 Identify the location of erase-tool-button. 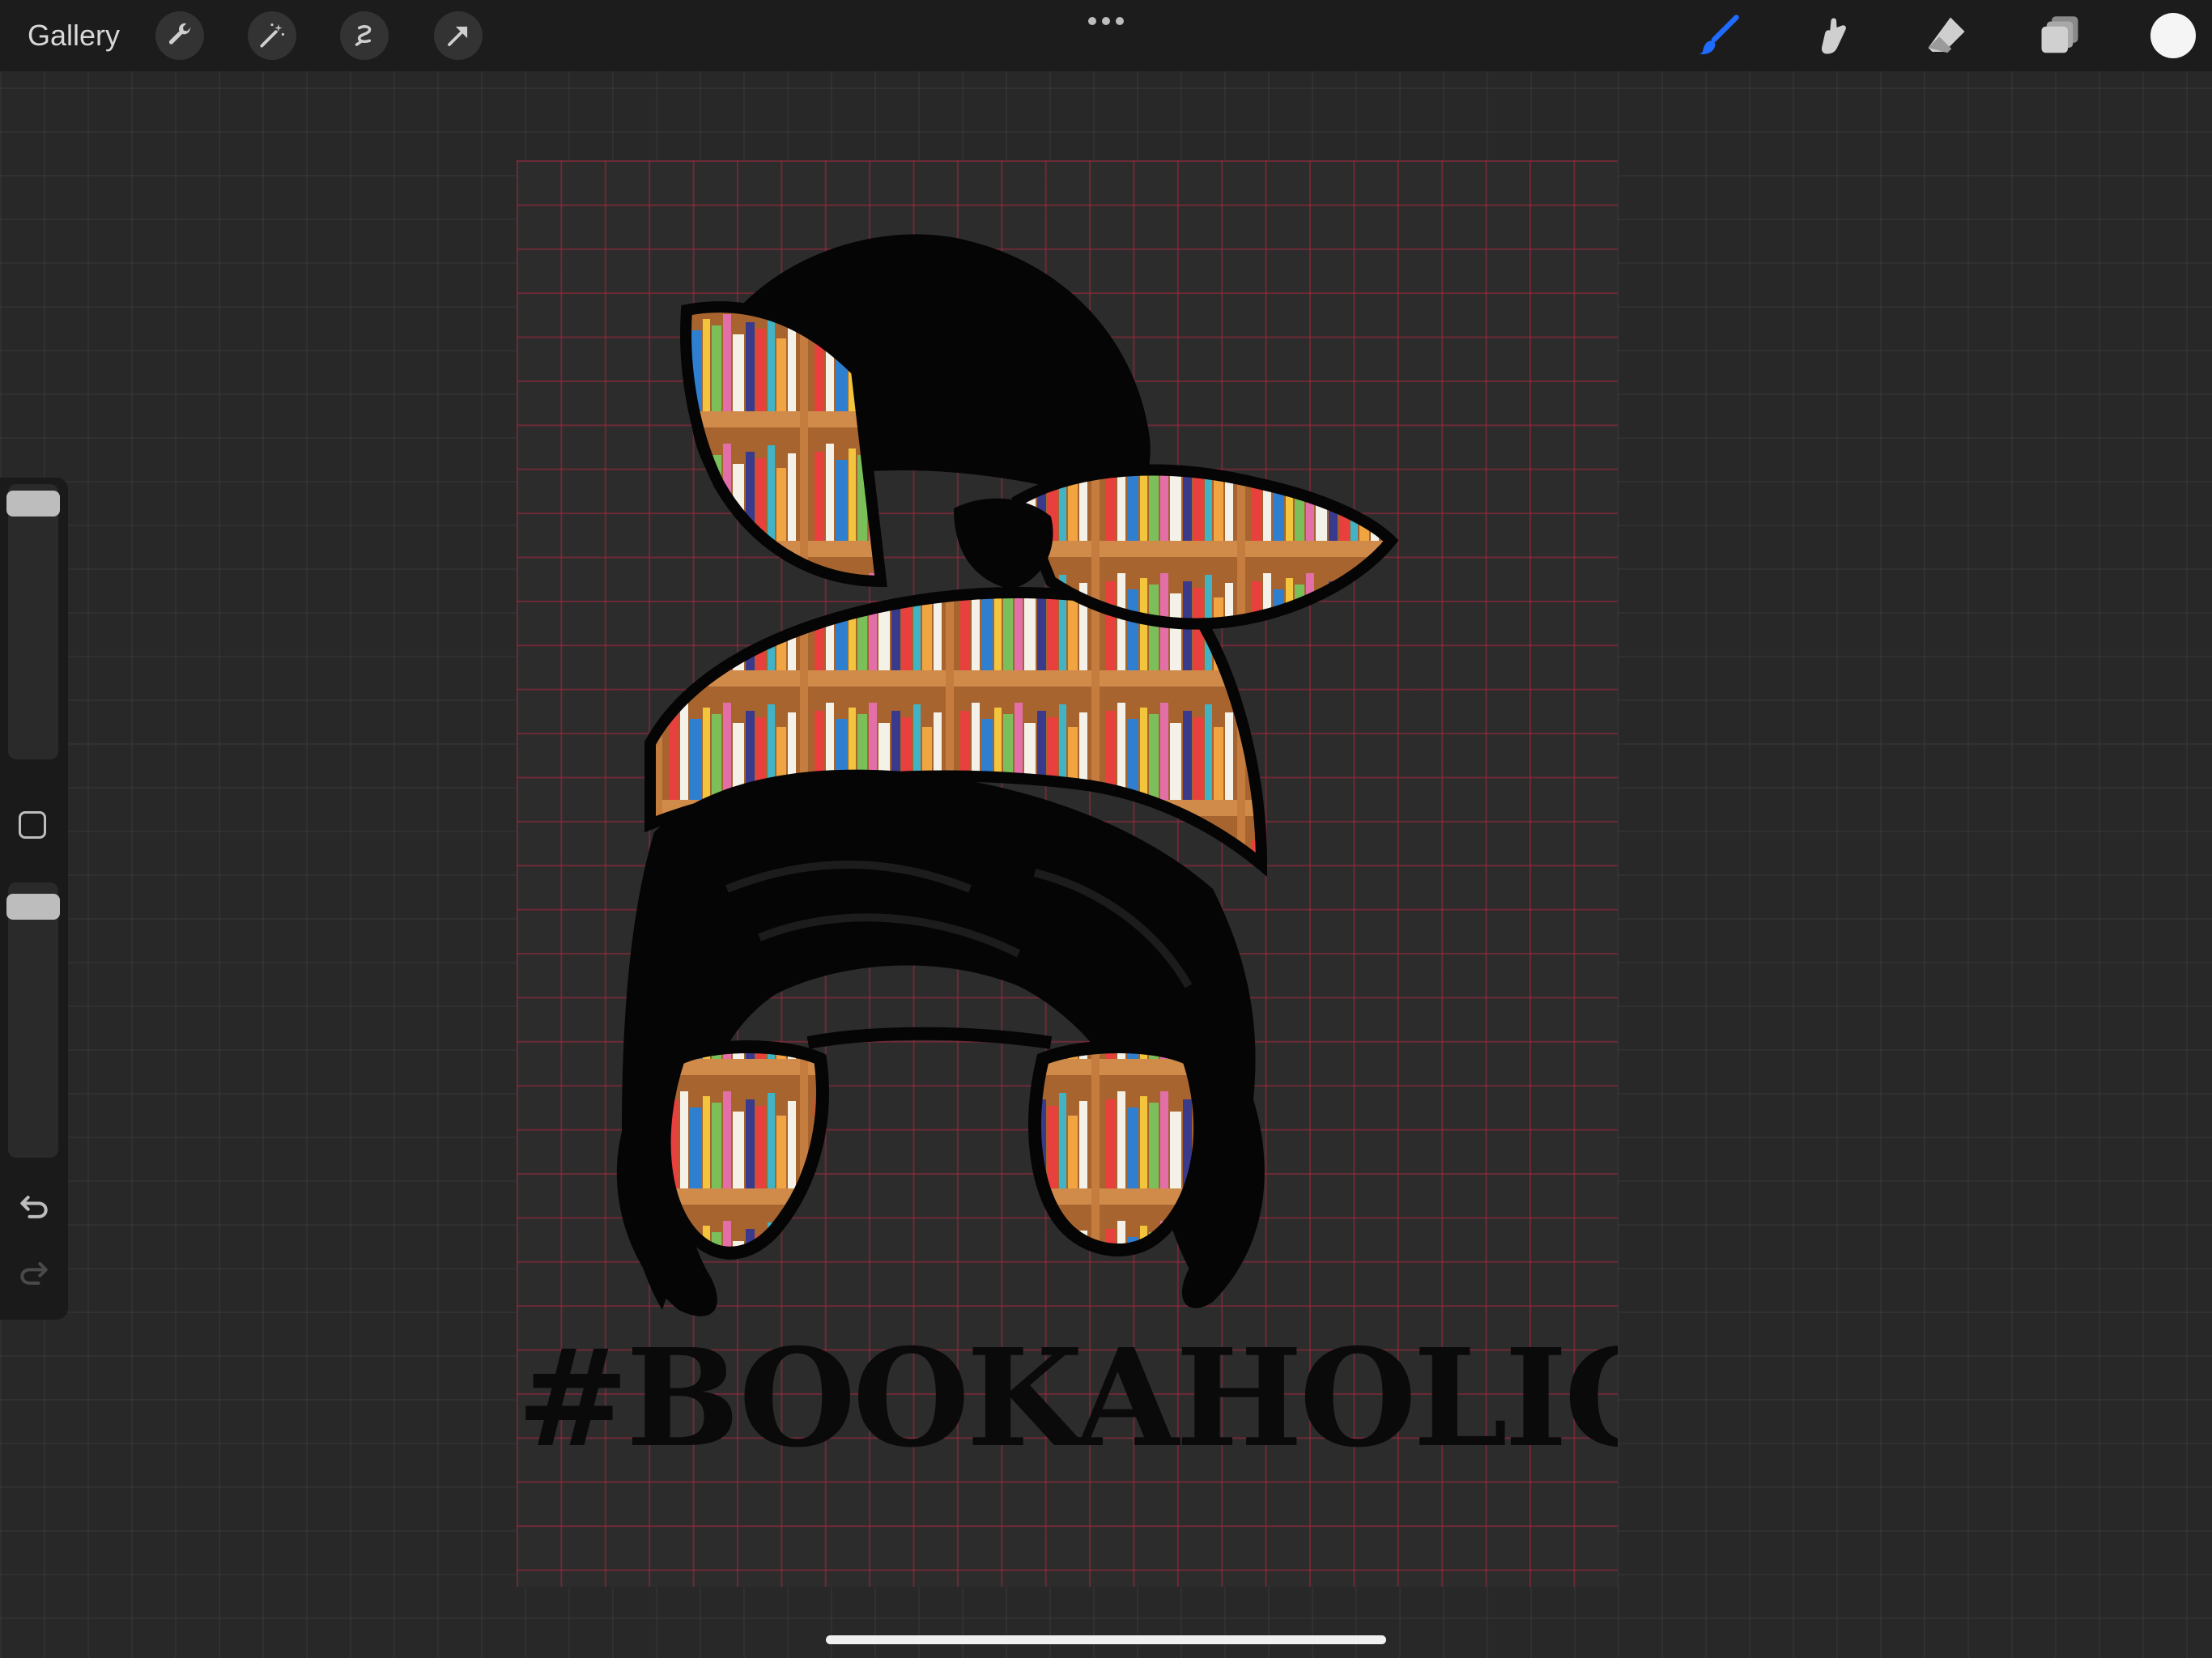
(1947, 36).